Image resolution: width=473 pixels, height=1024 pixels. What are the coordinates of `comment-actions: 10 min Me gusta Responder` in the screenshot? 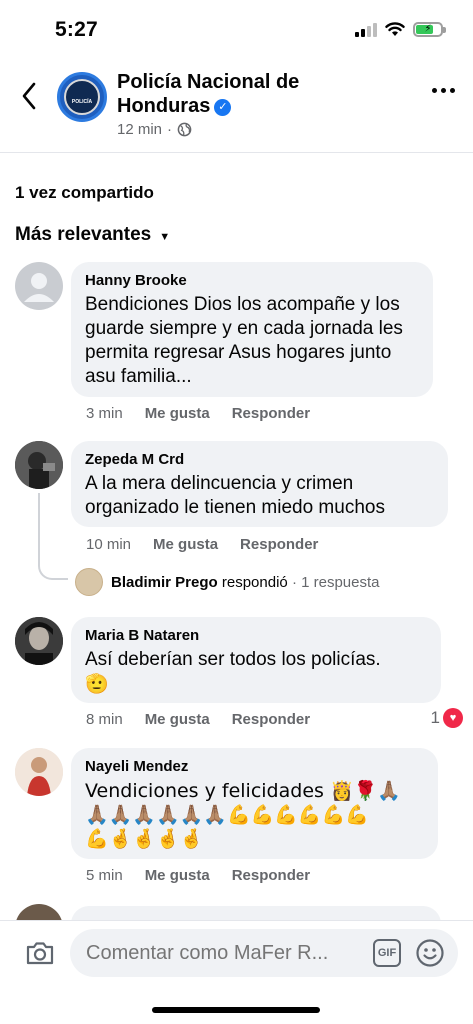 It's located at (213, 544).